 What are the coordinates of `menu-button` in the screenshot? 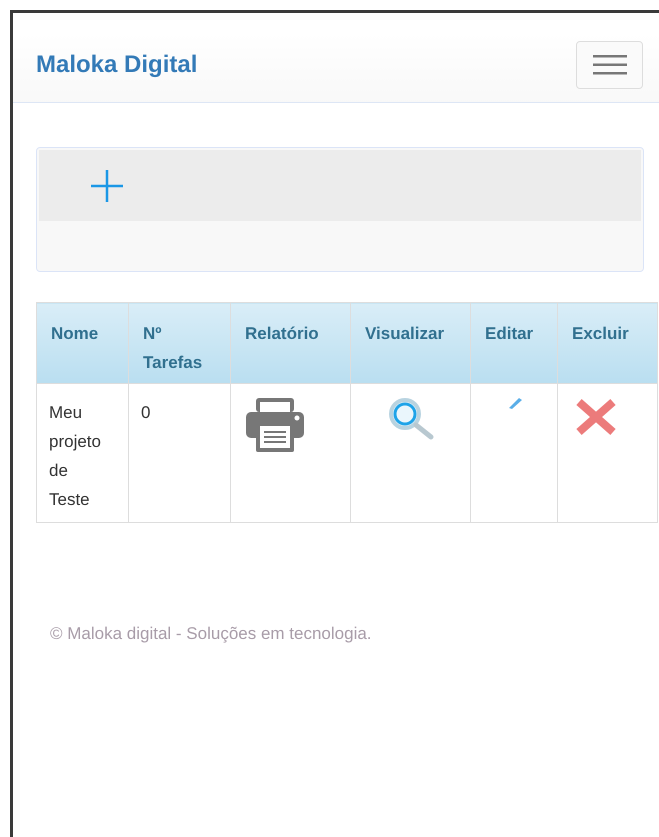 It's located at (609, 65).